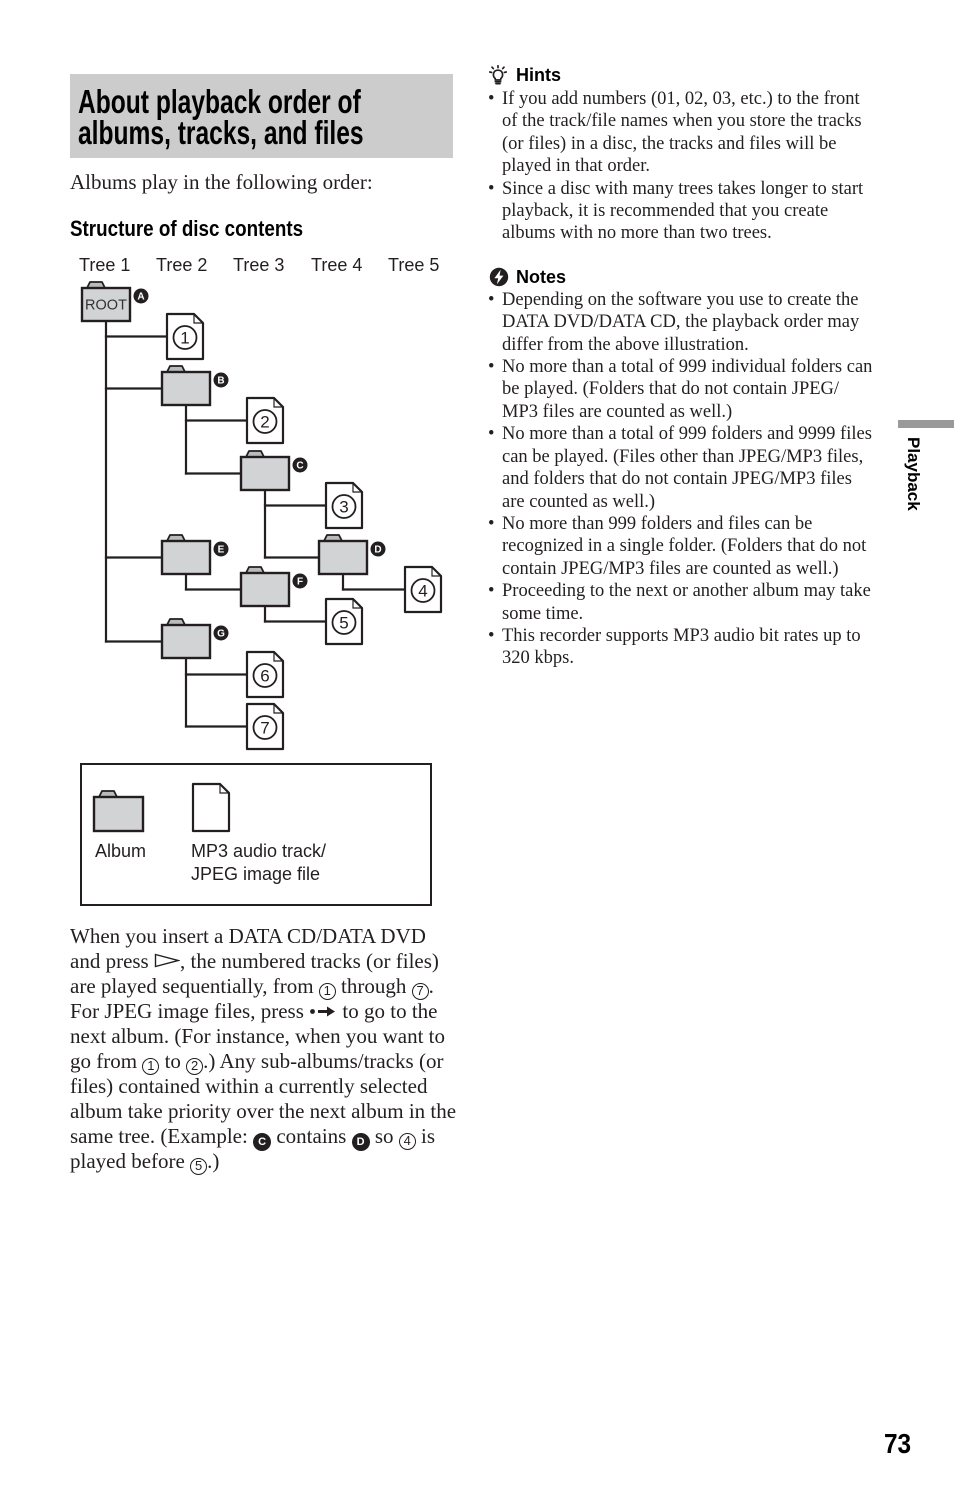 This screenshot has width=954, height=1486. I want to click on item-text-line: are counted as well.), so click(579, 501).